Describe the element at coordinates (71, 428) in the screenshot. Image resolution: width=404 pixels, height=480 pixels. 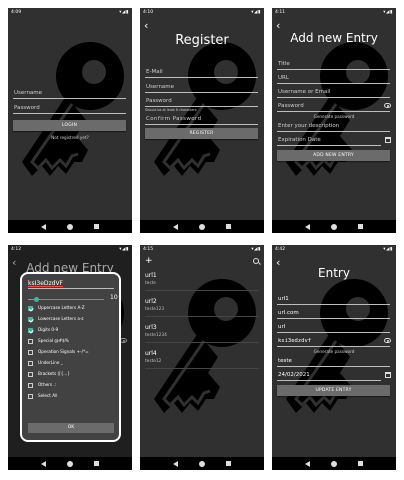
I see `ok-button: OK` at that location.